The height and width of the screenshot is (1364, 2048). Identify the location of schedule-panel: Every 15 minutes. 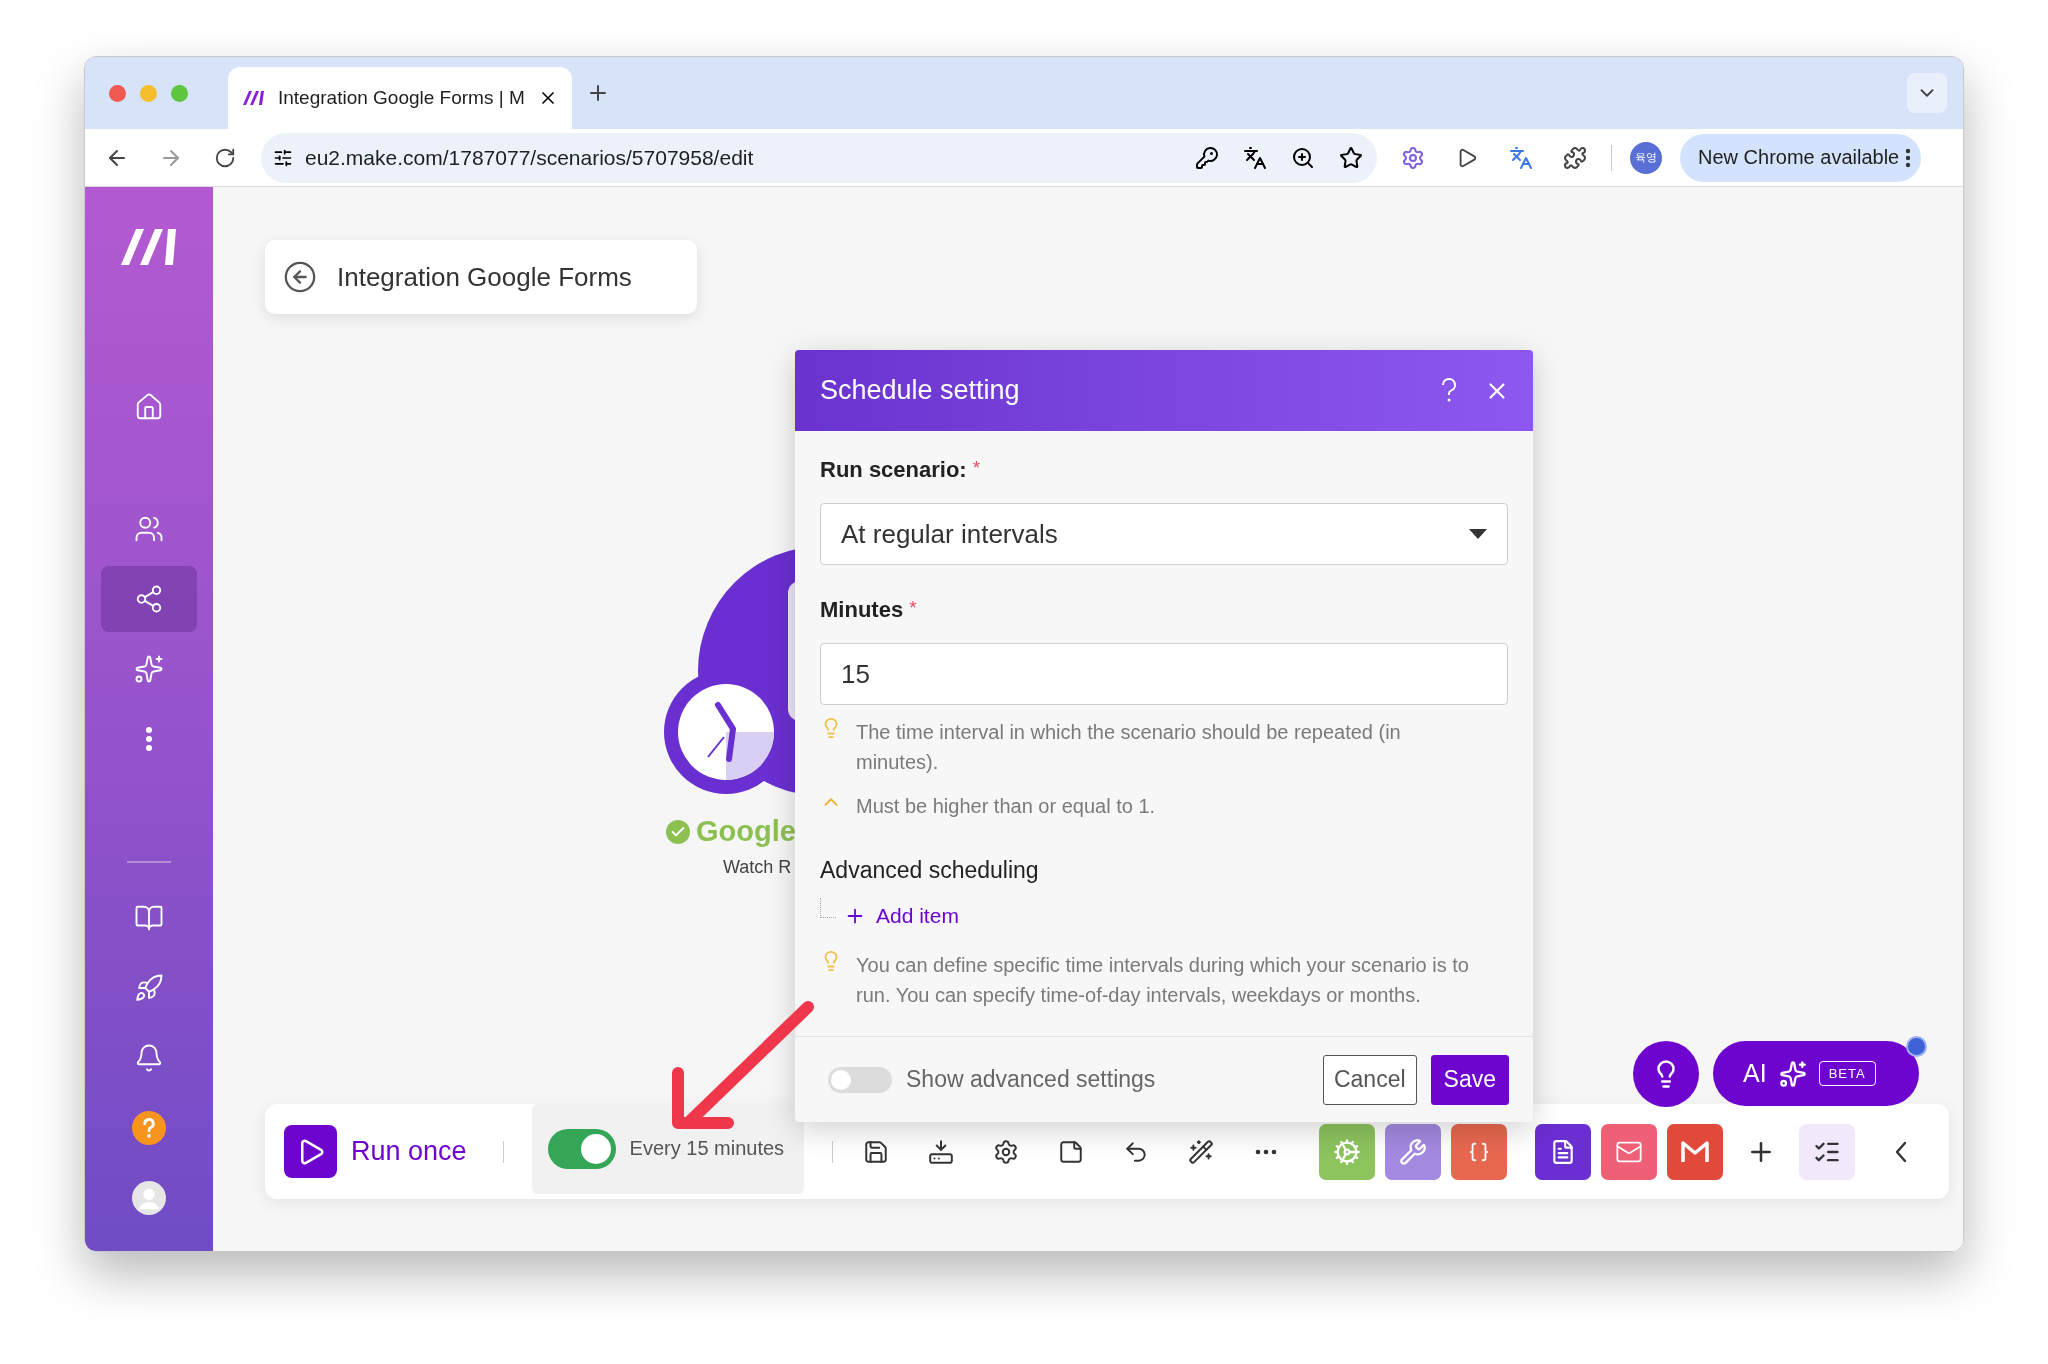
(667, 1148).